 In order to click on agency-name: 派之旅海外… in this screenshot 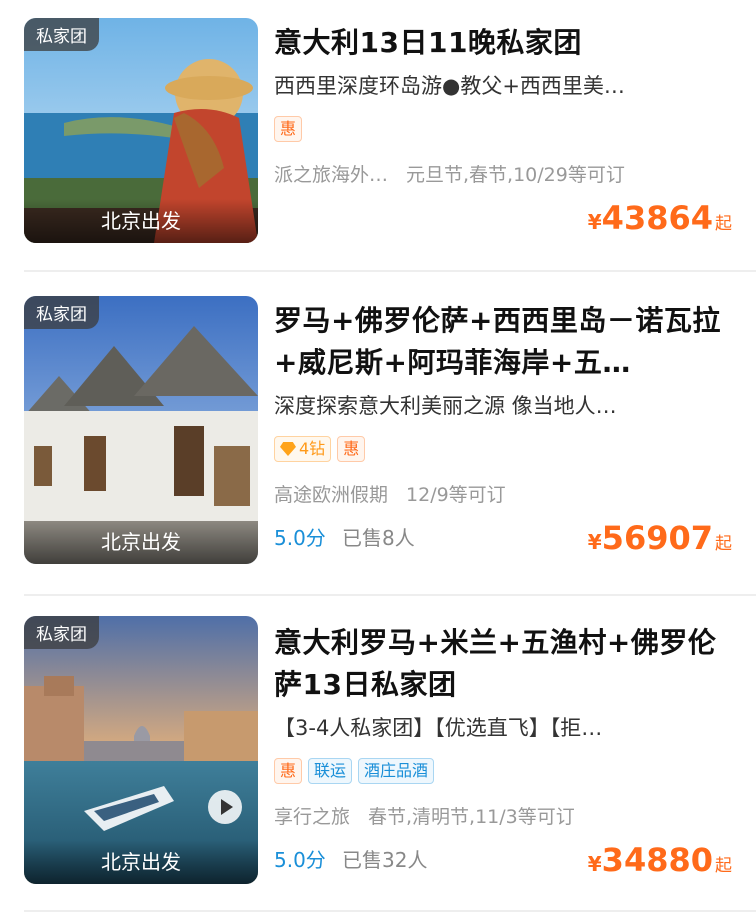, I will do `click(331, 175)`.